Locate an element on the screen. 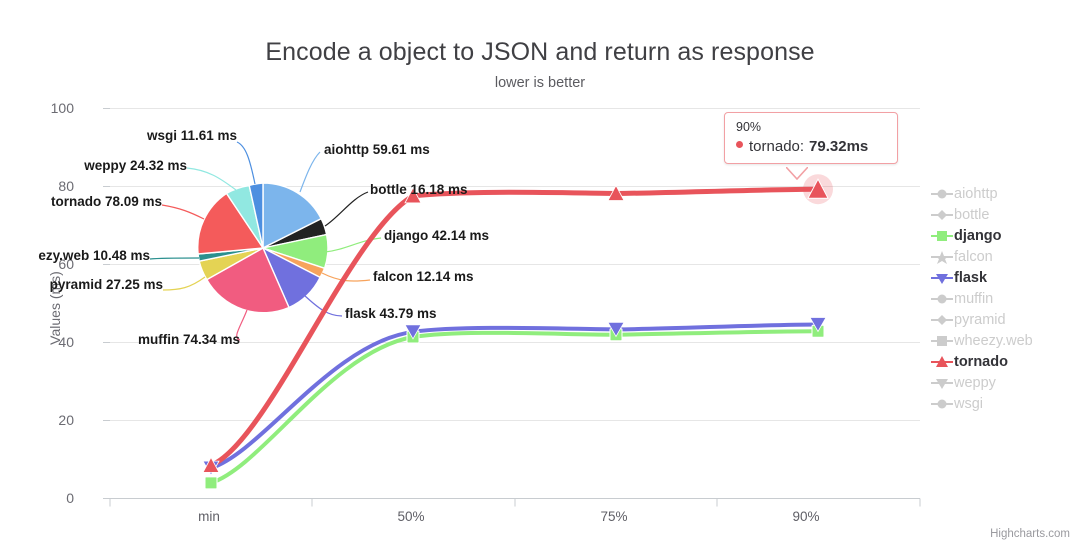  legend-label-pyramid: pyramid is located at coordinates (980, 319).